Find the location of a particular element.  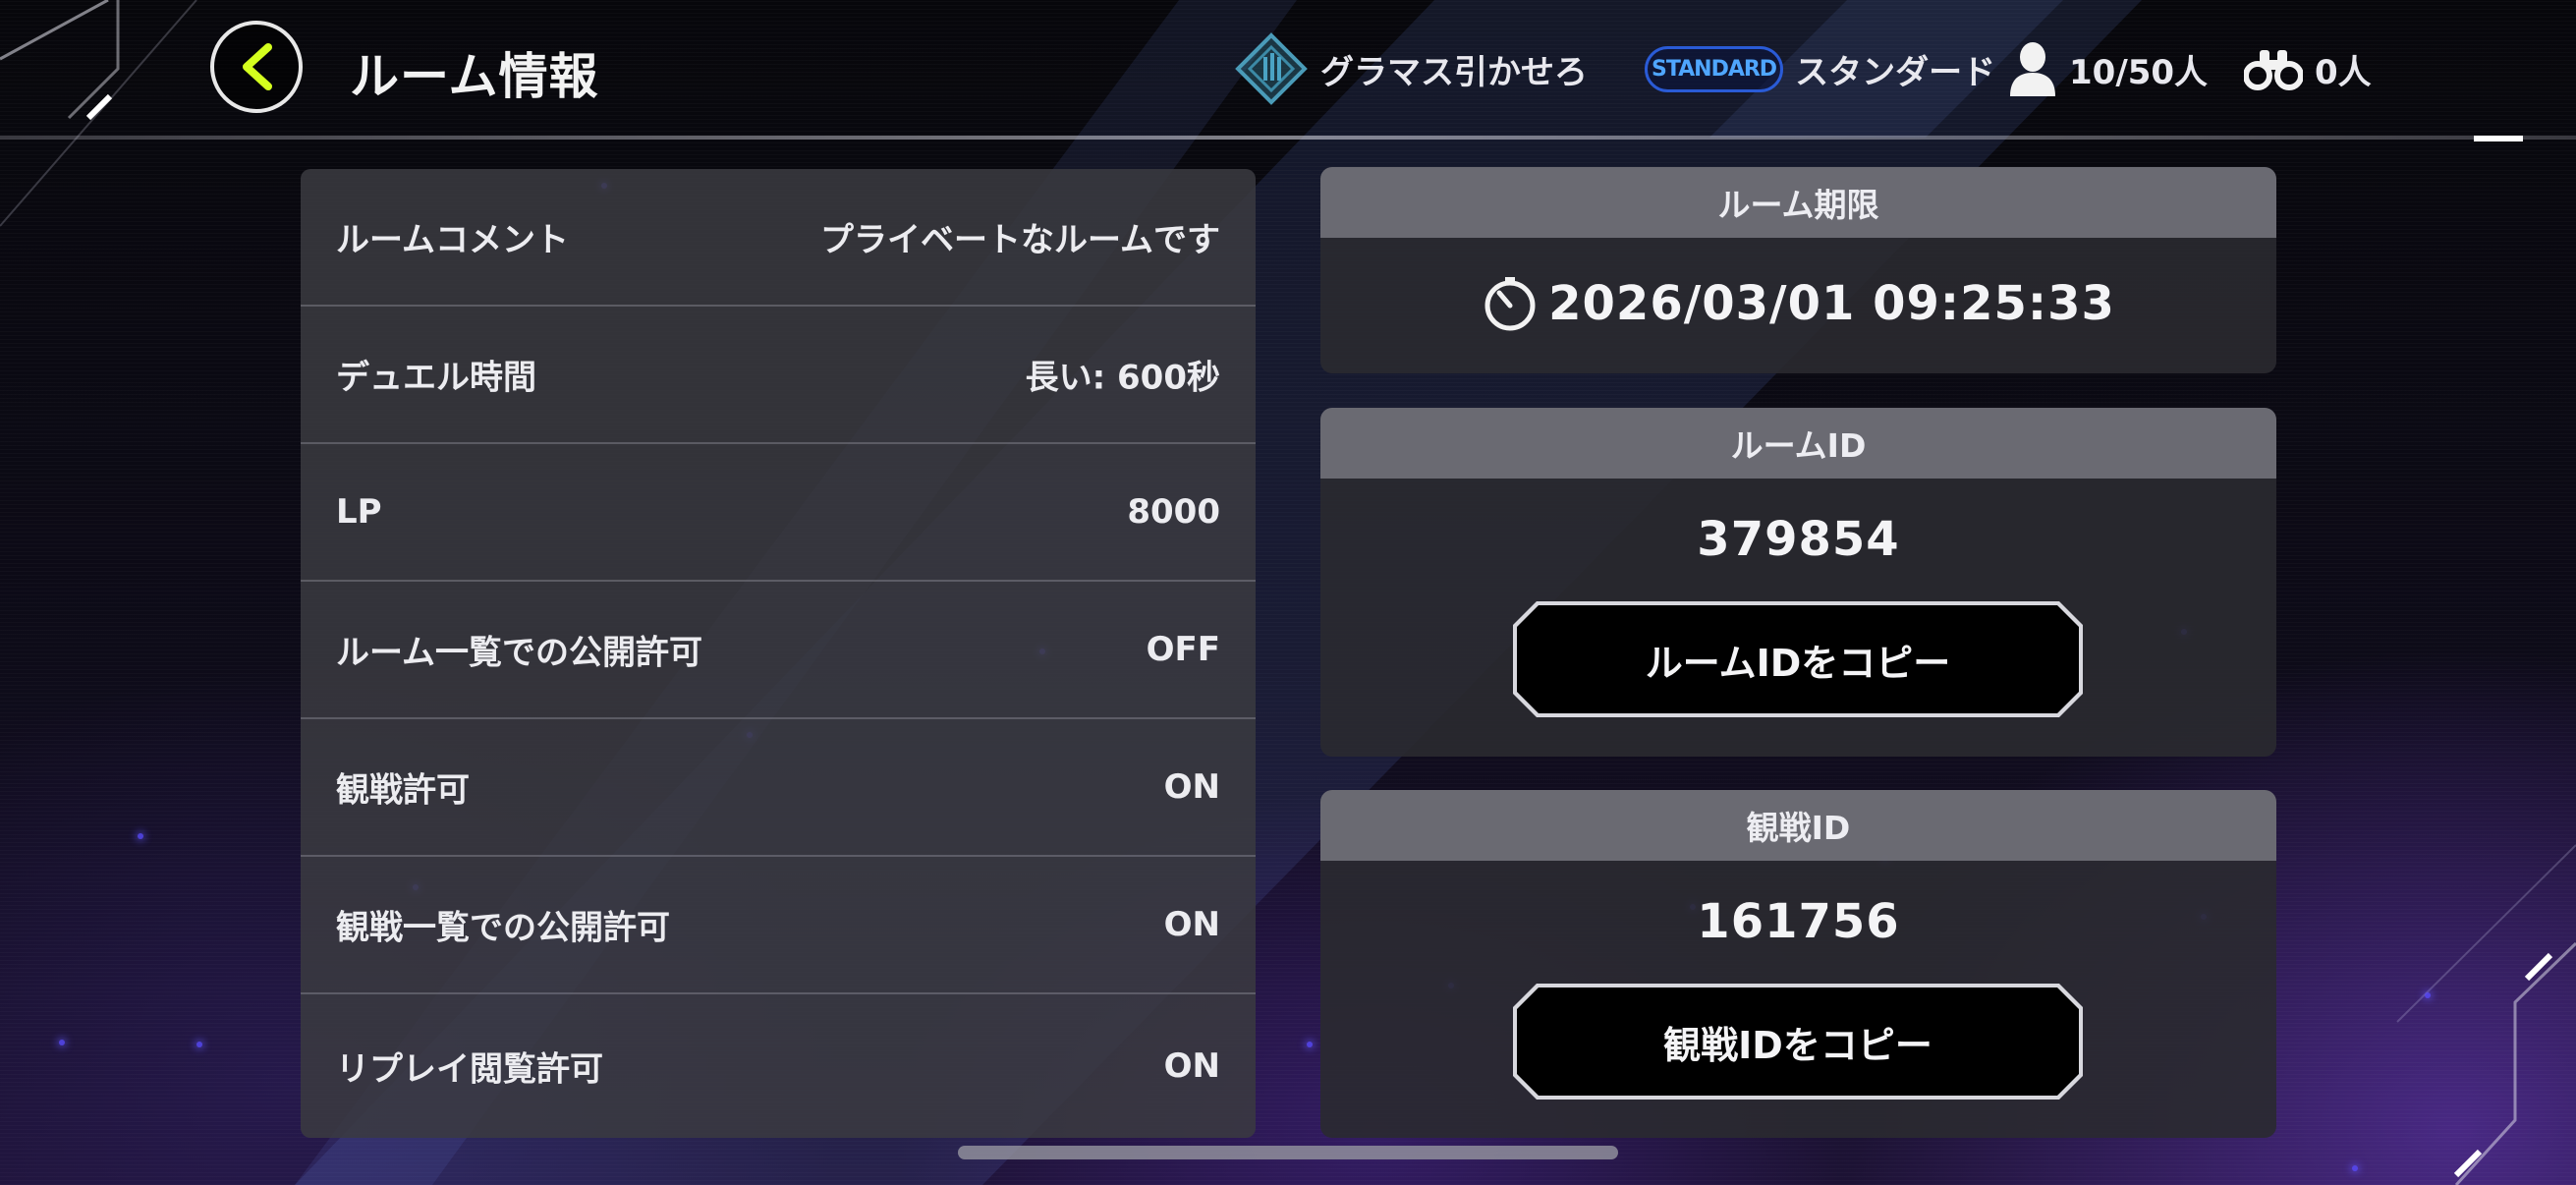

room-expiry-value: 2026/03/01 09:25:33 is located at coordinates (1831, 304).